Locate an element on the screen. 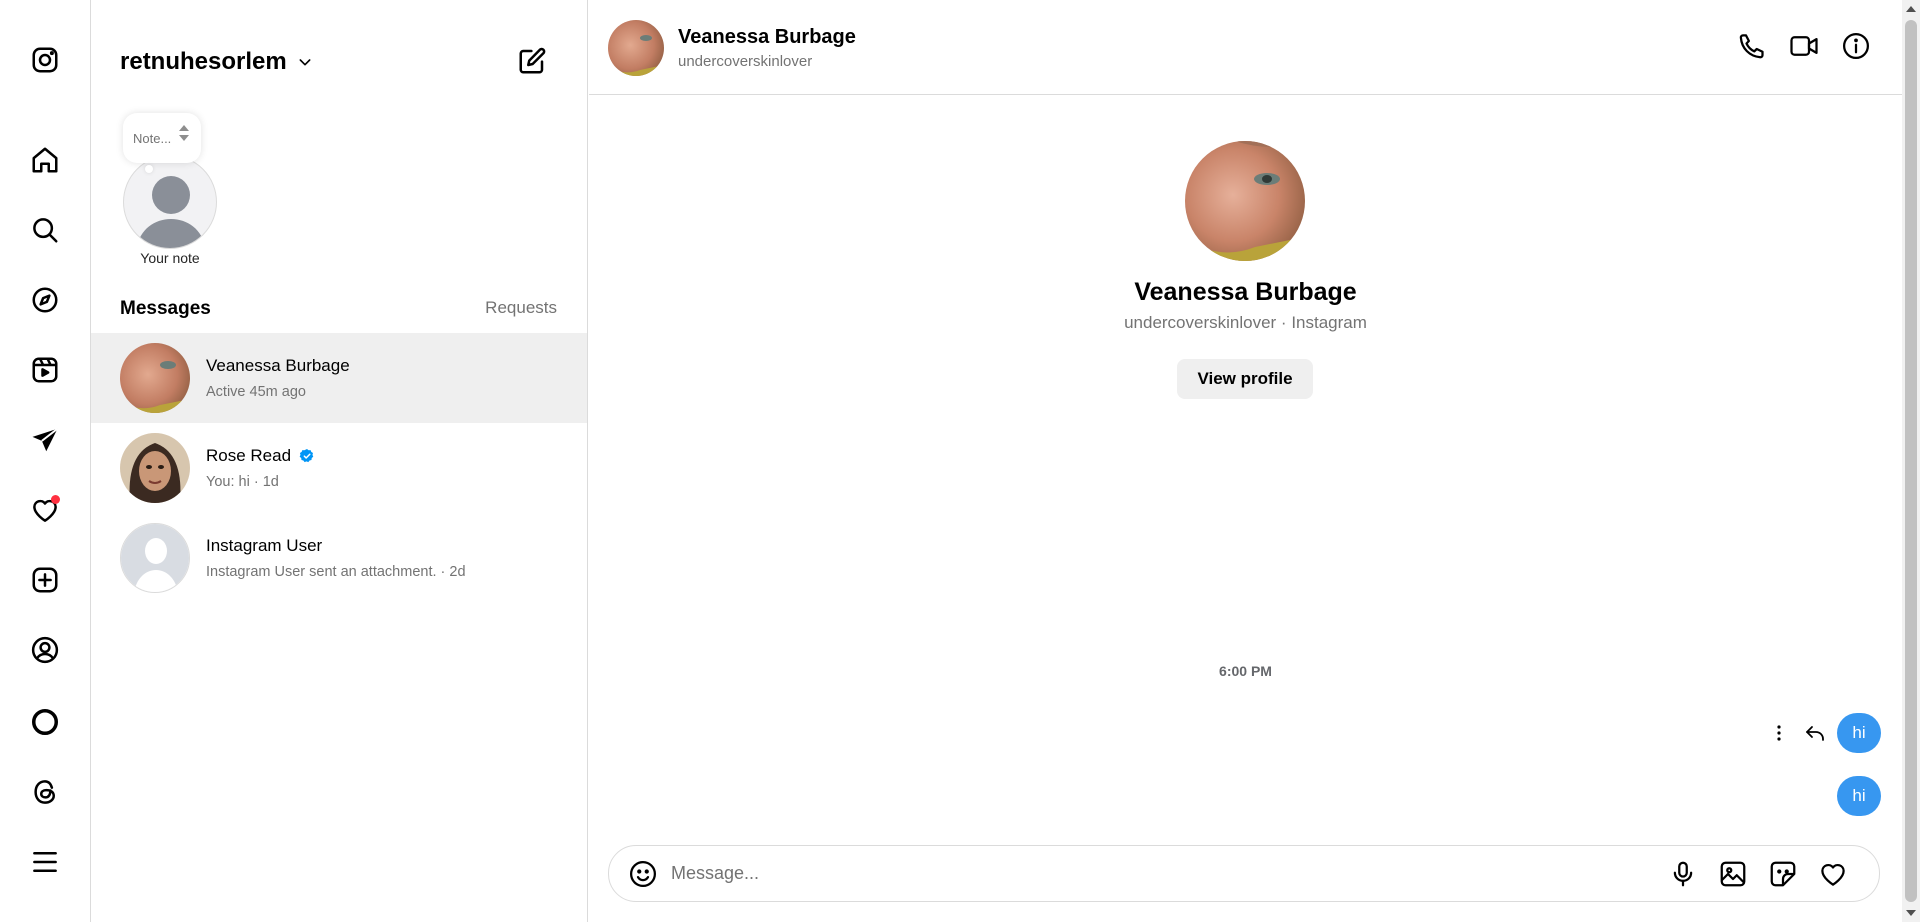  profile-avatar is located at coordinates (1245, 201).